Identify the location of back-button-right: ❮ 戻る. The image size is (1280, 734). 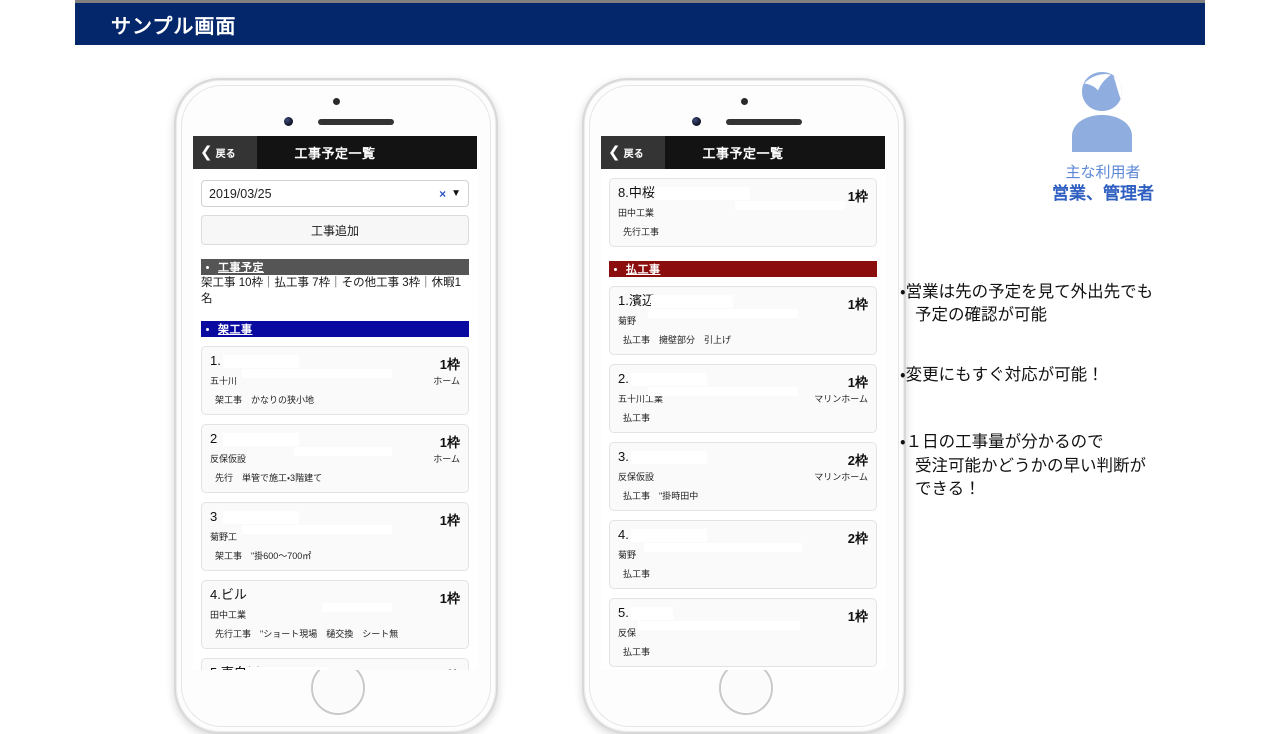
(633, 152).